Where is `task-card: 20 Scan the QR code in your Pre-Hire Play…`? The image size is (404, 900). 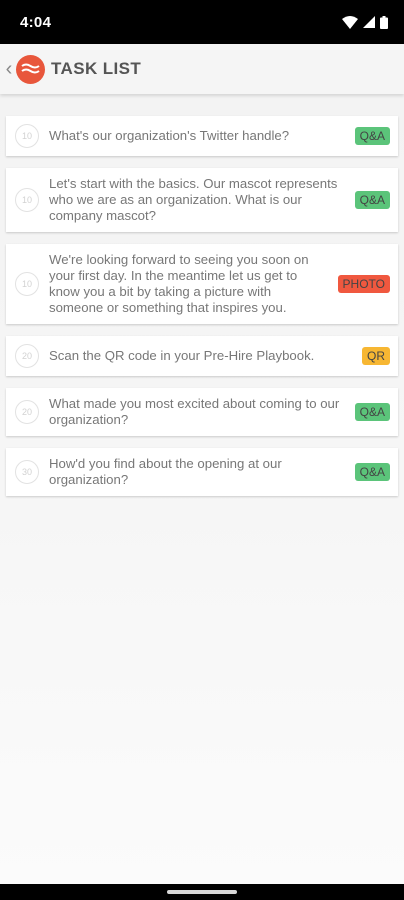 task-card: 20 Scan the QR code in your Pre-Hire Play… is located at coordinates (202, 356).